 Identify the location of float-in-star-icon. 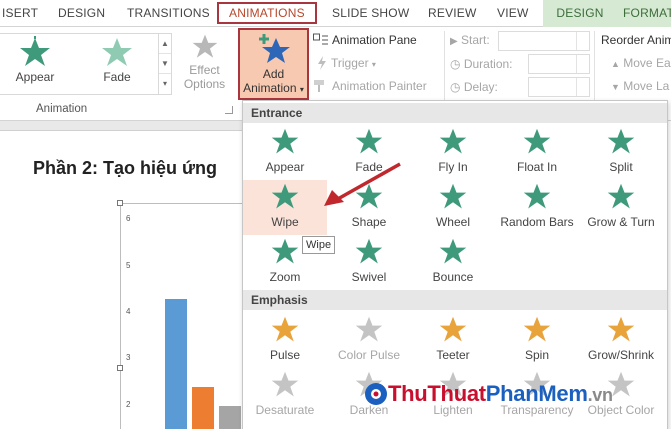
(537, 141).